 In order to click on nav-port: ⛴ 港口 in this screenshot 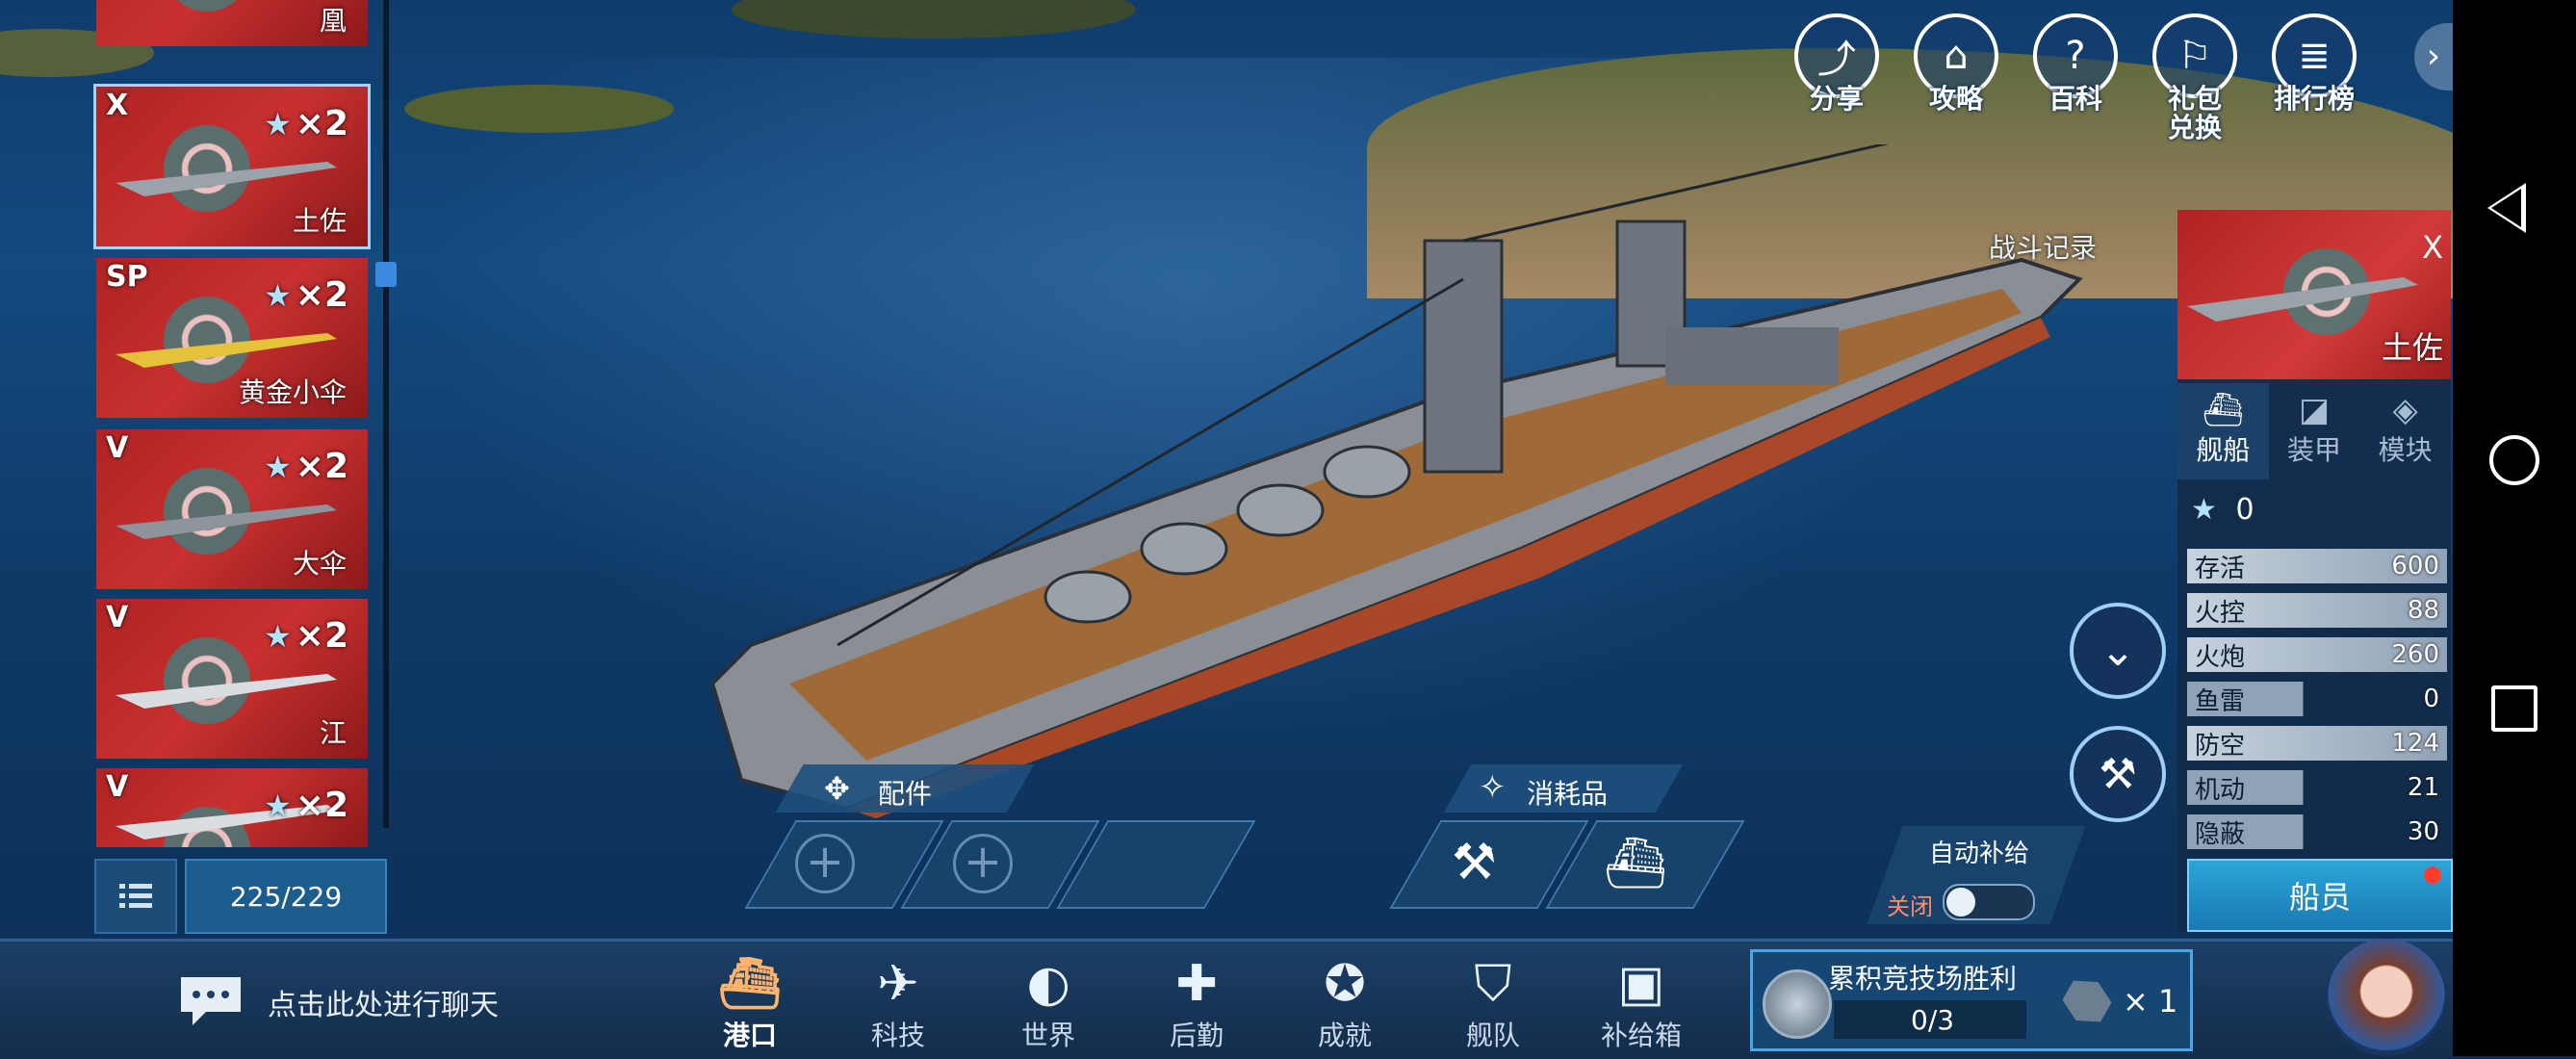, I will do `click(750, 1003)`.